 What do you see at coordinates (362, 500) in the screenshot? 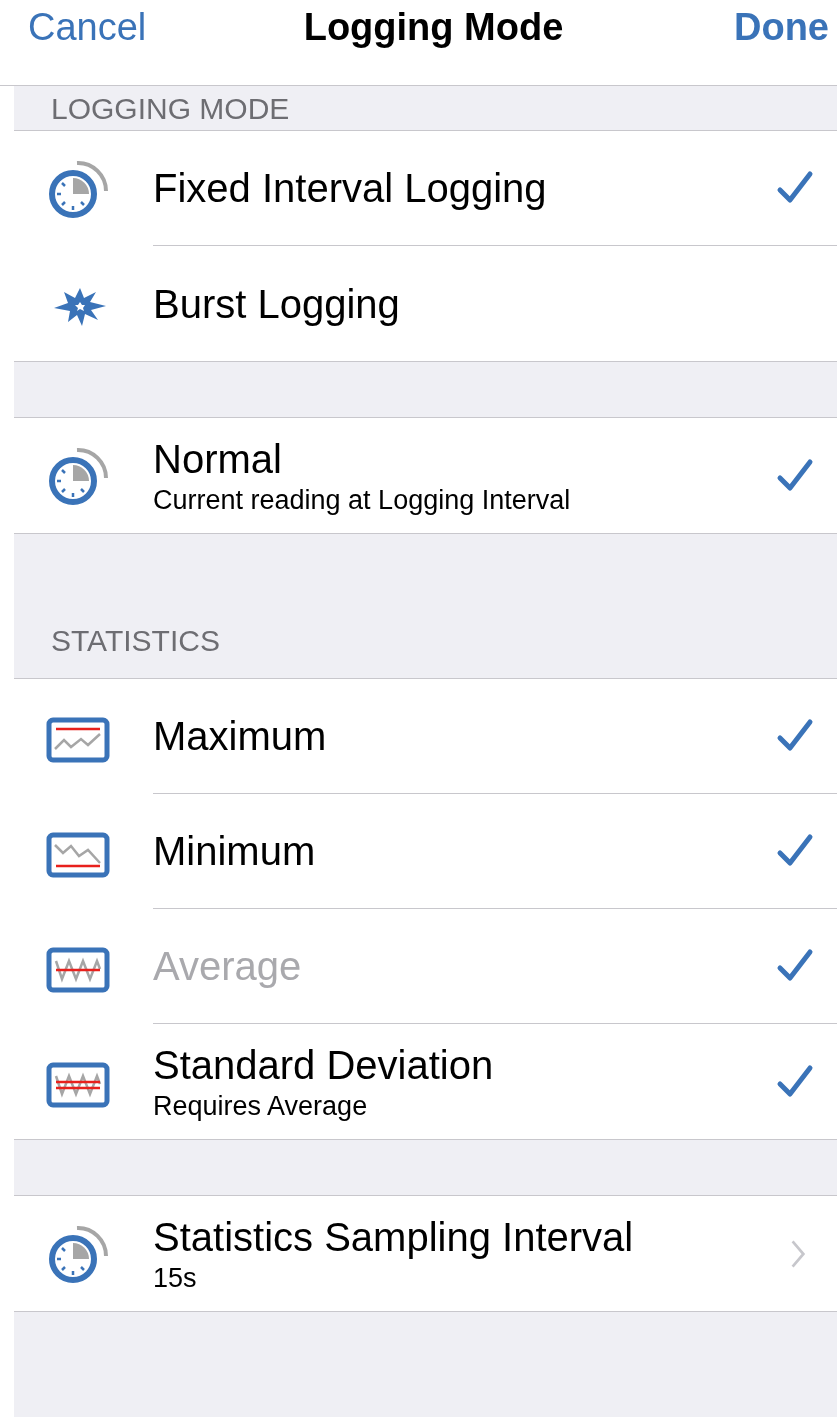
I see `row-subtitle: Current reading at Logging Interval` at bounding box center [362, 500].